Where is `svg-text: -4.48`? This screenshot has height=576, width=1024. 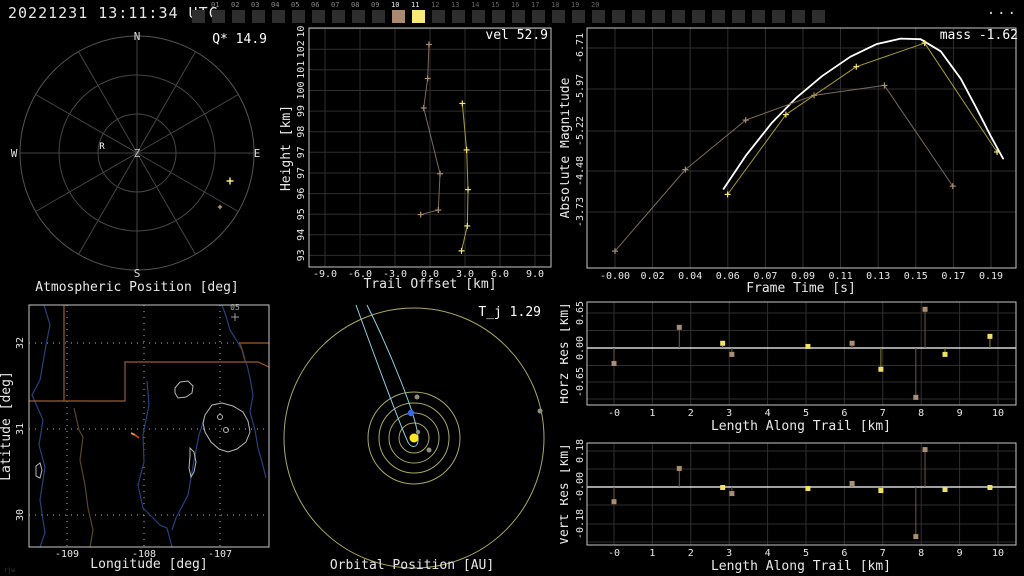 svg-text: -4.48 is located at coordinates (580, 171).